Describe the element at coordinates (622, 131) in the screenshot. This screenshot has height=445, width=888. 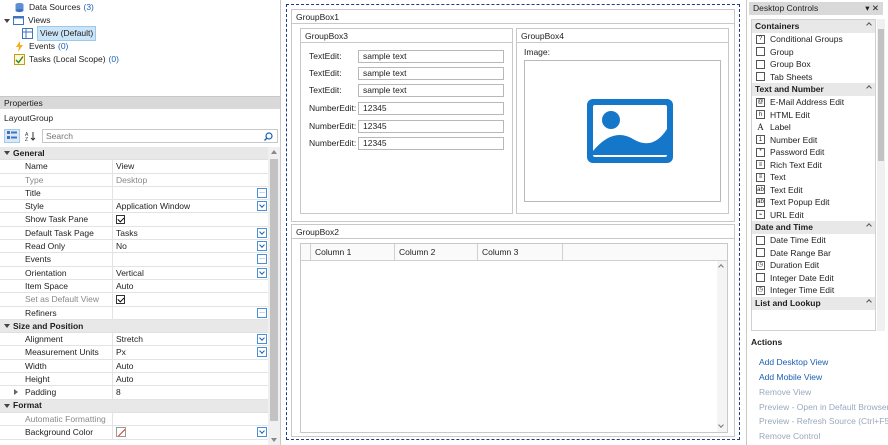
I see `image-editor` at that location.